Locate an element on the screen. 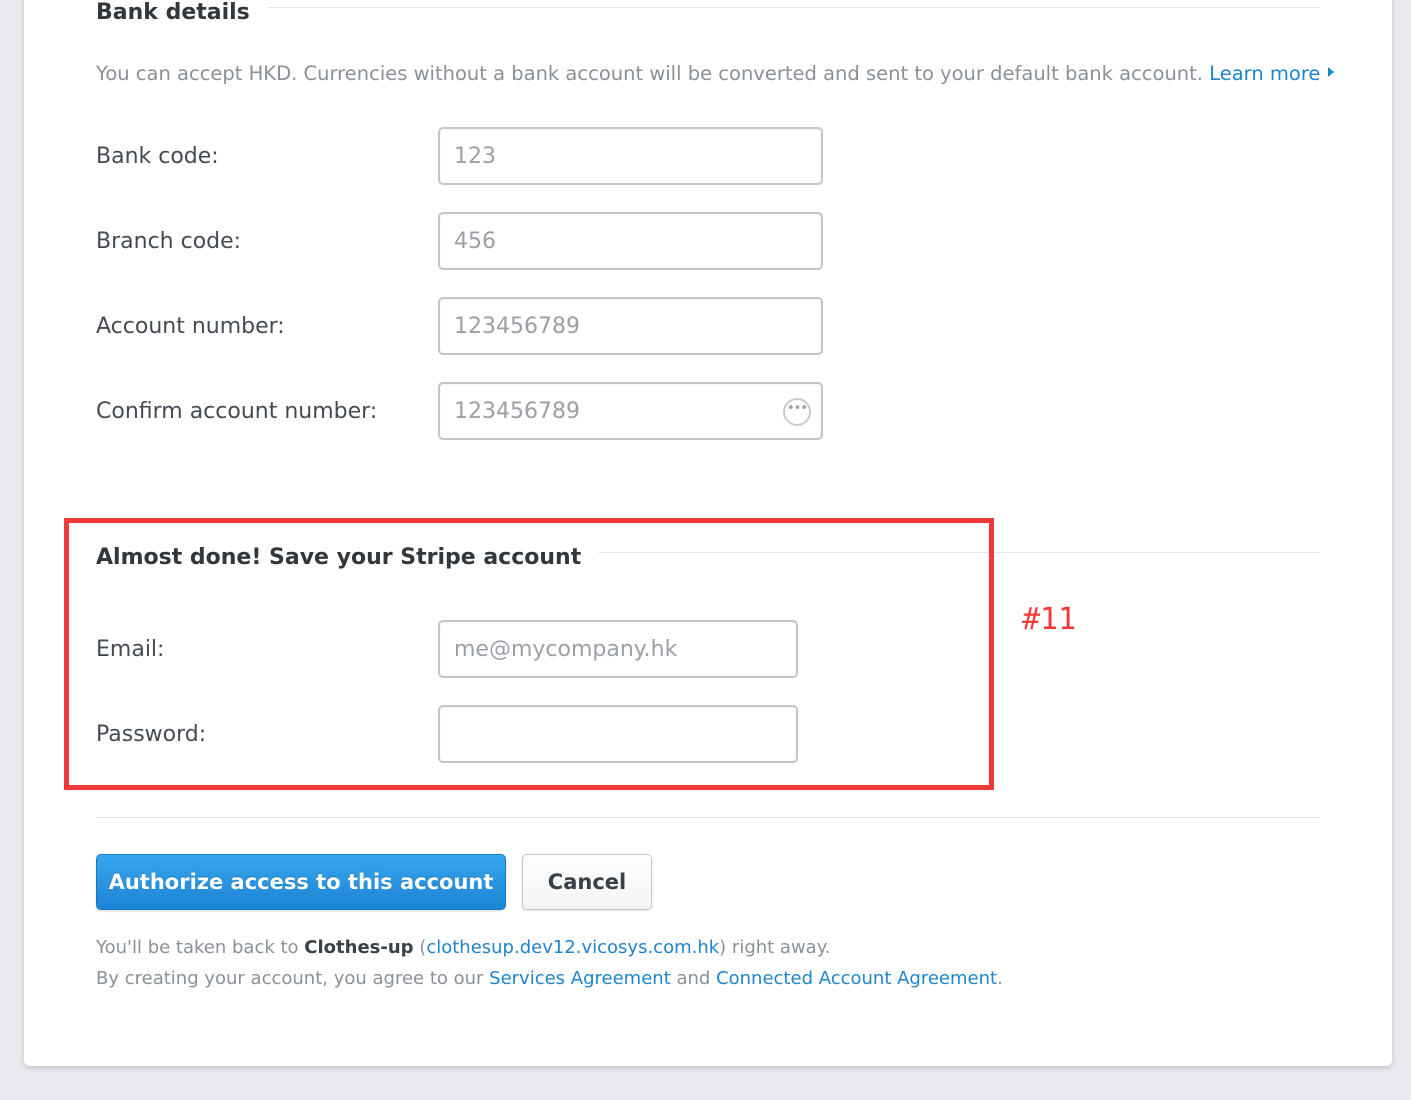  confirm-account-number-label: Confirm account number: is located at coordinates (237, 411).